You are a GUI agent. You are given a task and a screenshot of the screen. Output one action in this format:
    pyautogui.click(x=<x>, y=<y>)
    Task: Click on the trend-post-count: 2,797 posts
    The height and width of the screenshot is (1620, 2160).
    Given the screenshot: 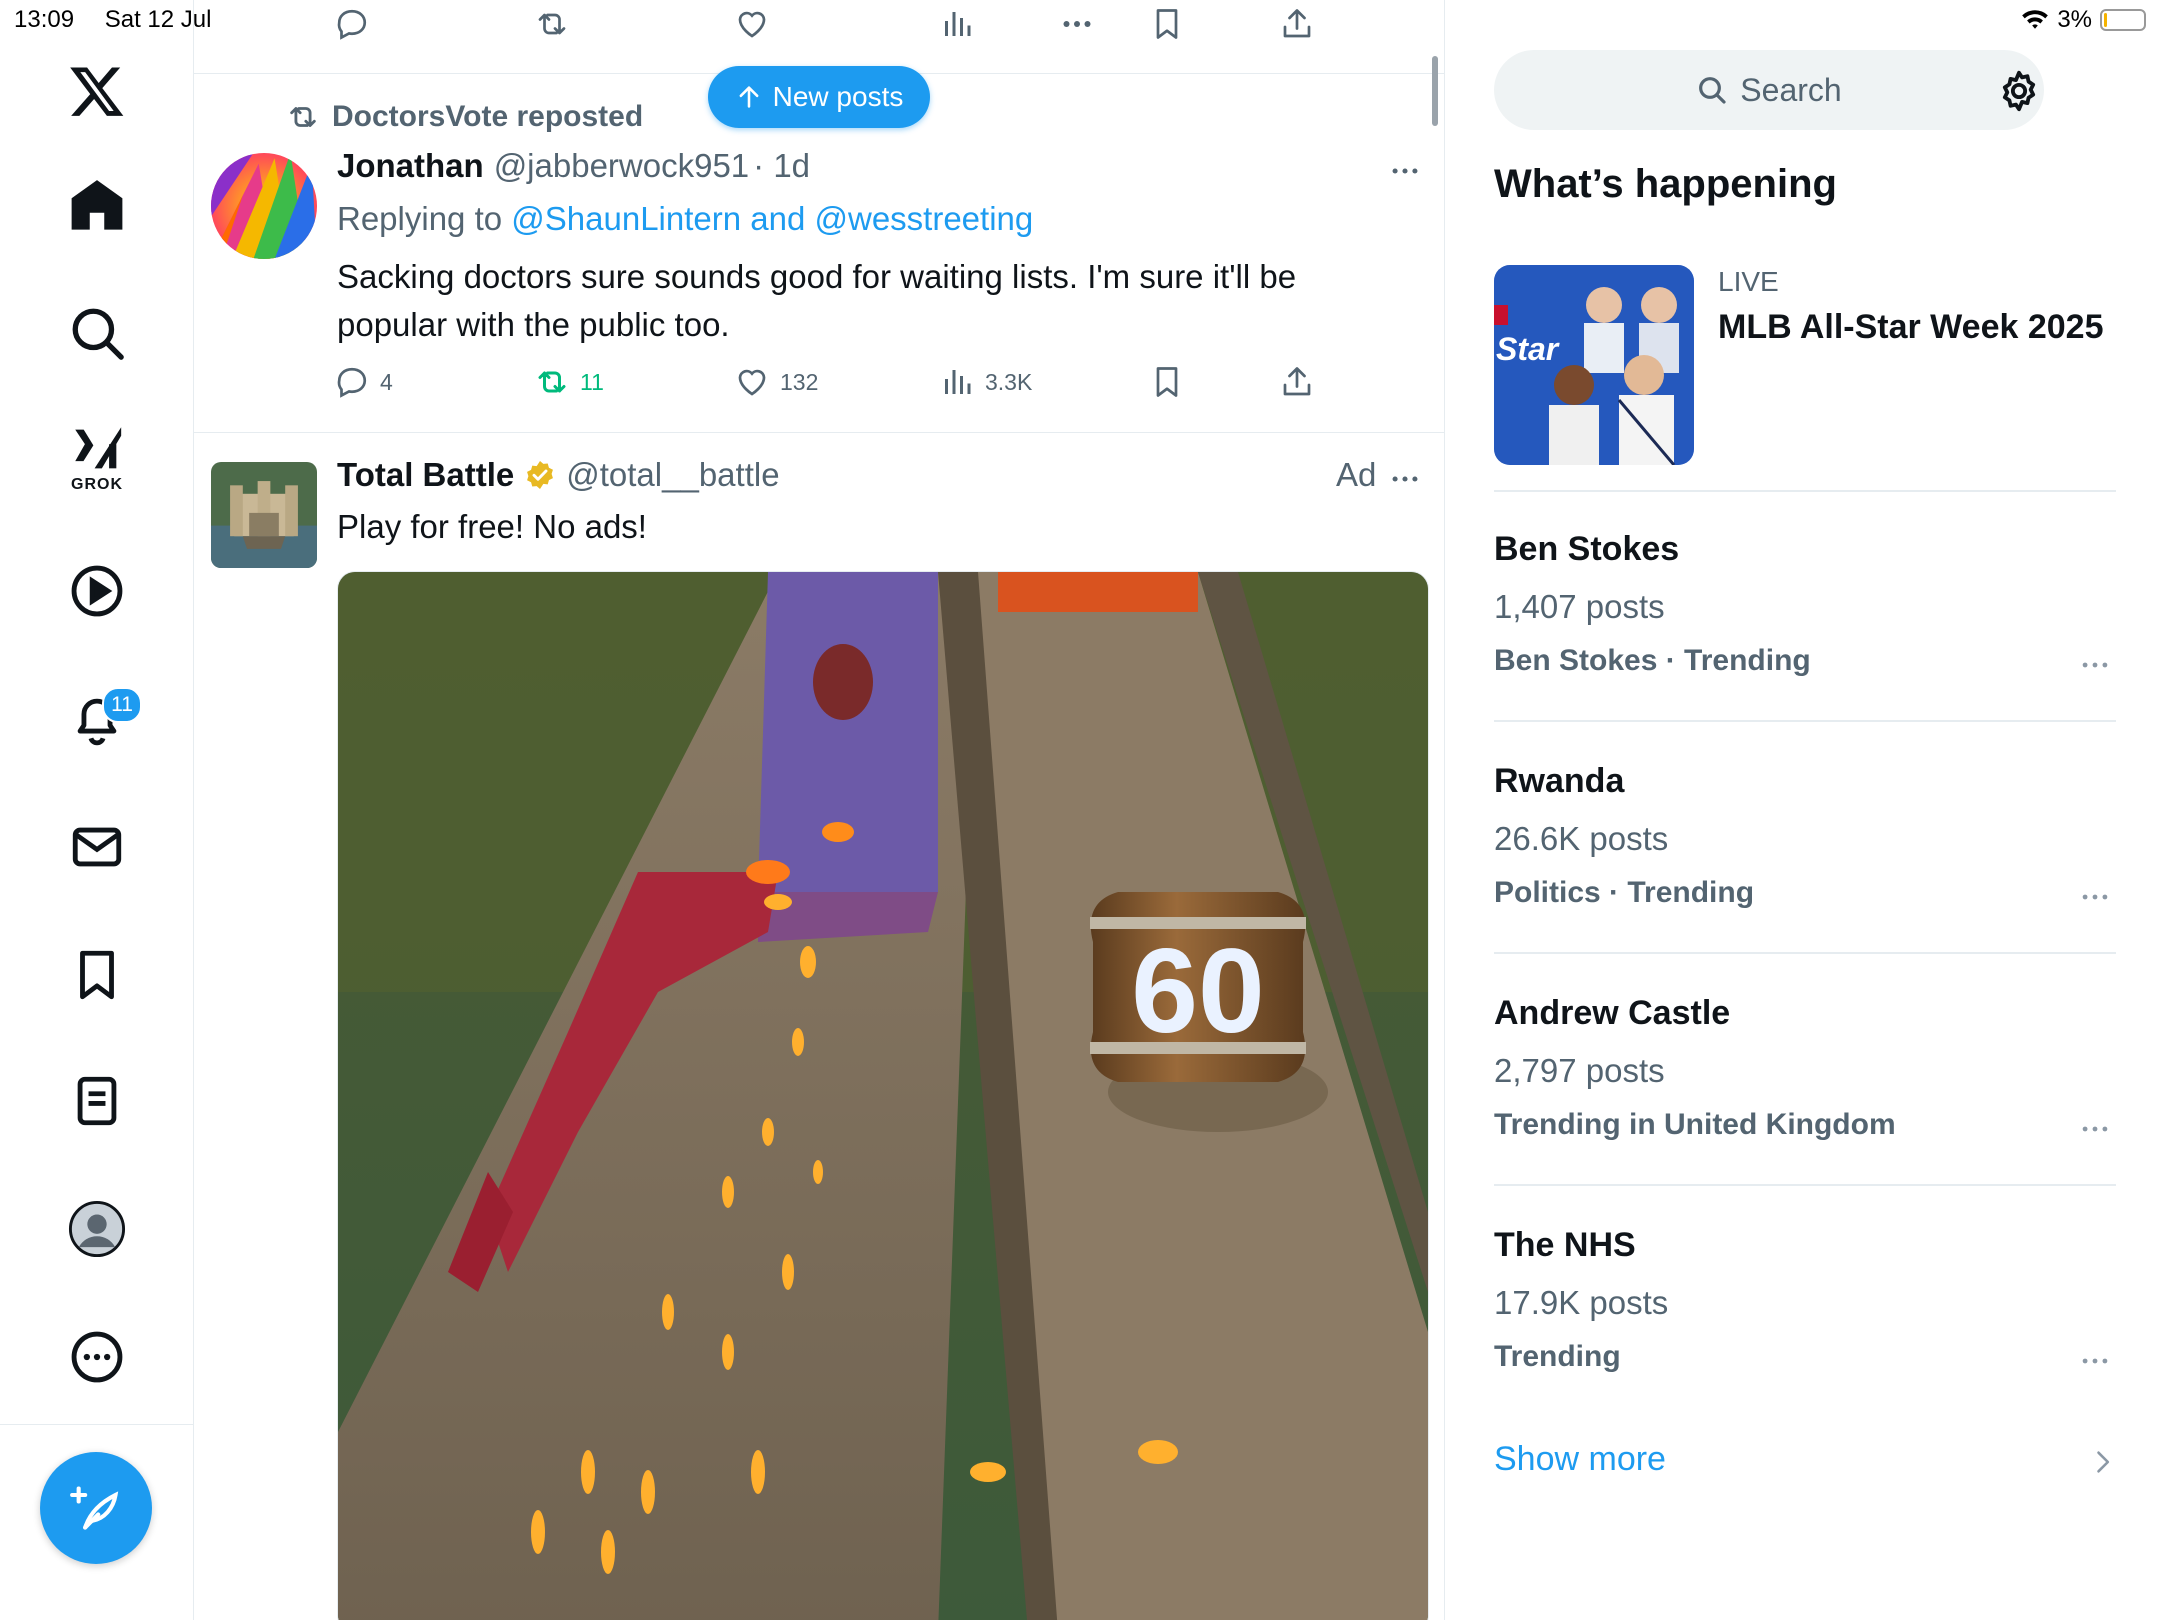 What is the action you would take?
    pyautogui.click(x=1579, y=1070)
    